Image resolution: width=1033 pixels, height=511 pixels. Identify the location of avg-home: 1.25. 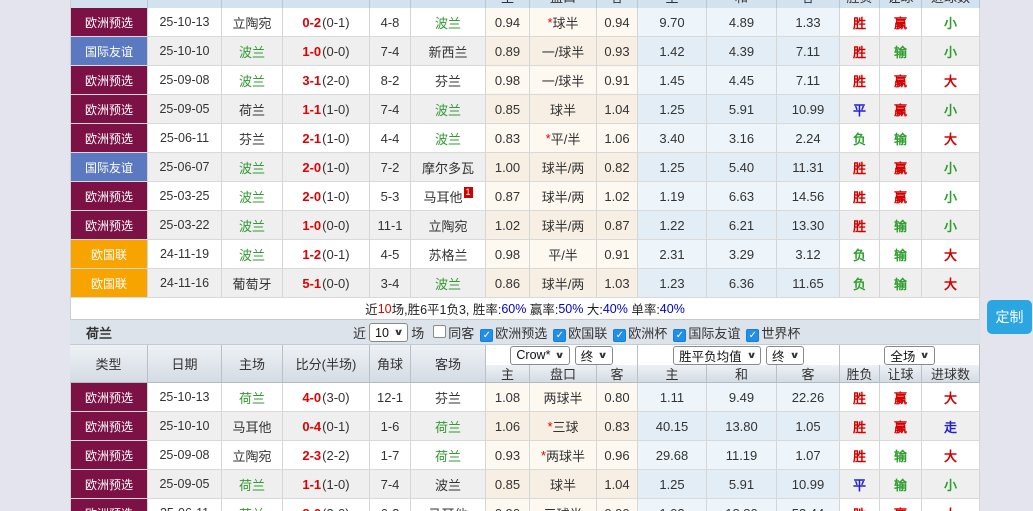
(672, 484).